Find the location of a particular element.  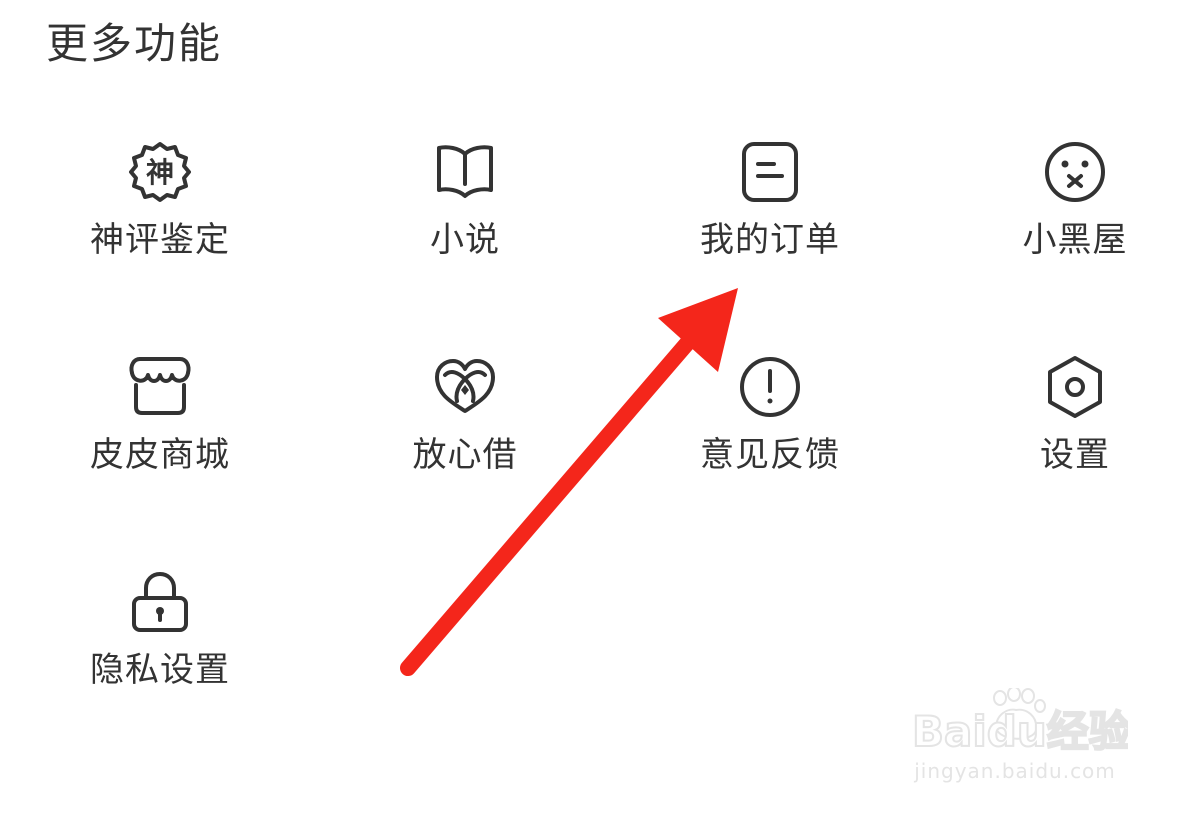

lock-icon is located at coordinates (160, 602).